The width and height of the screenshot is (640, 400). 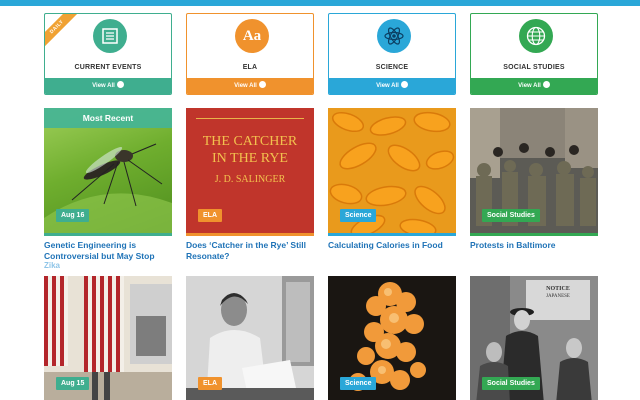 What do you see at coordinates (250, 141) in the screenshot?
I see `book-title-line-1: THE CATCHER` at bounding box center [250, 141].